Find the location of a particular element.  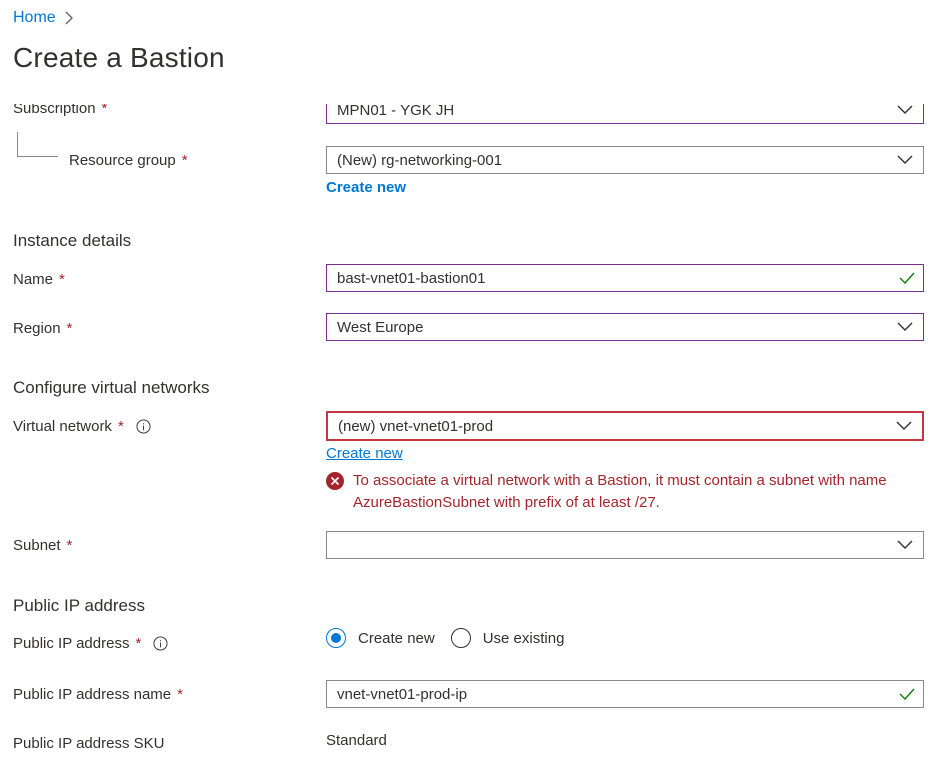

name-label: Name * is located at coordinates (39, 279).